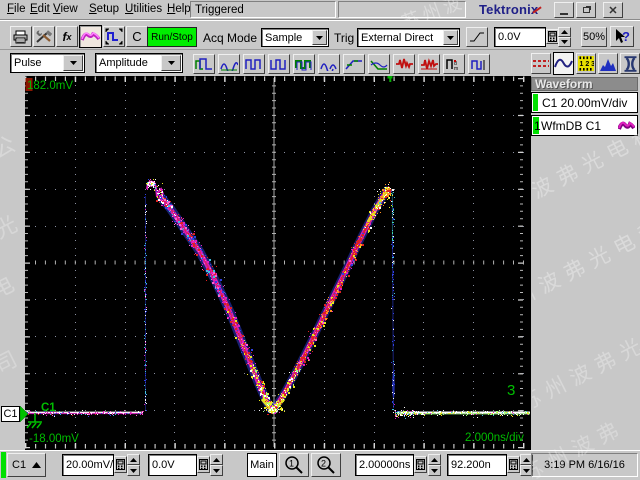 The image size is (640, 480). What do you see at coordinates (291, 464) in the screenshot?
I see `svg-text: 1` at bounding box center [291, 464].